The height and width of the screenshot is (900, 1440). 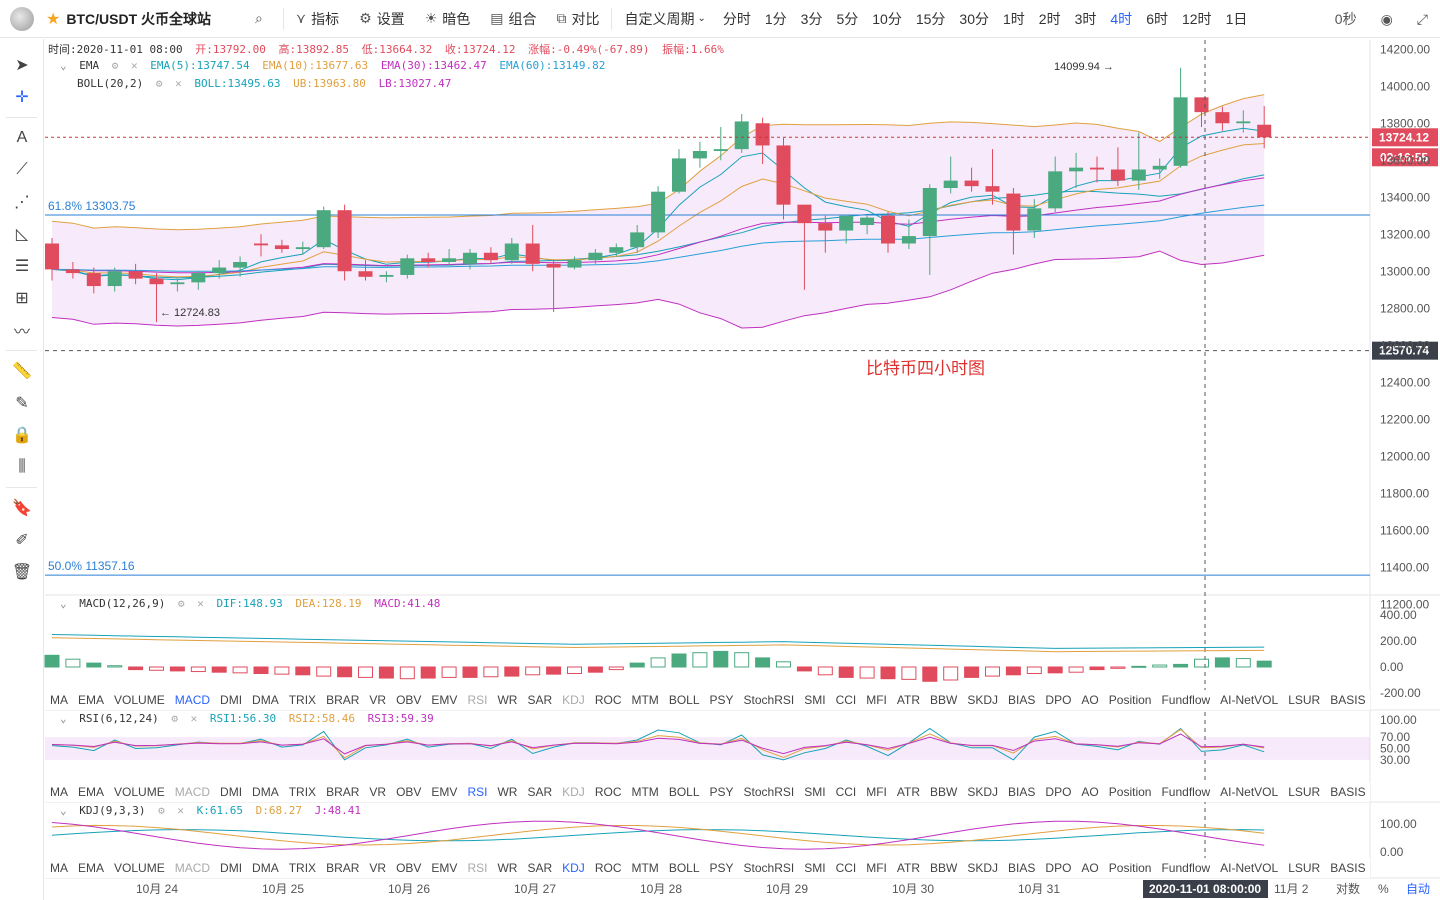 What do you see at coordinates (943, 700) in the screenshot?
I see `indicator-tab-bbw: BBW` at bounding box center [943, 700].